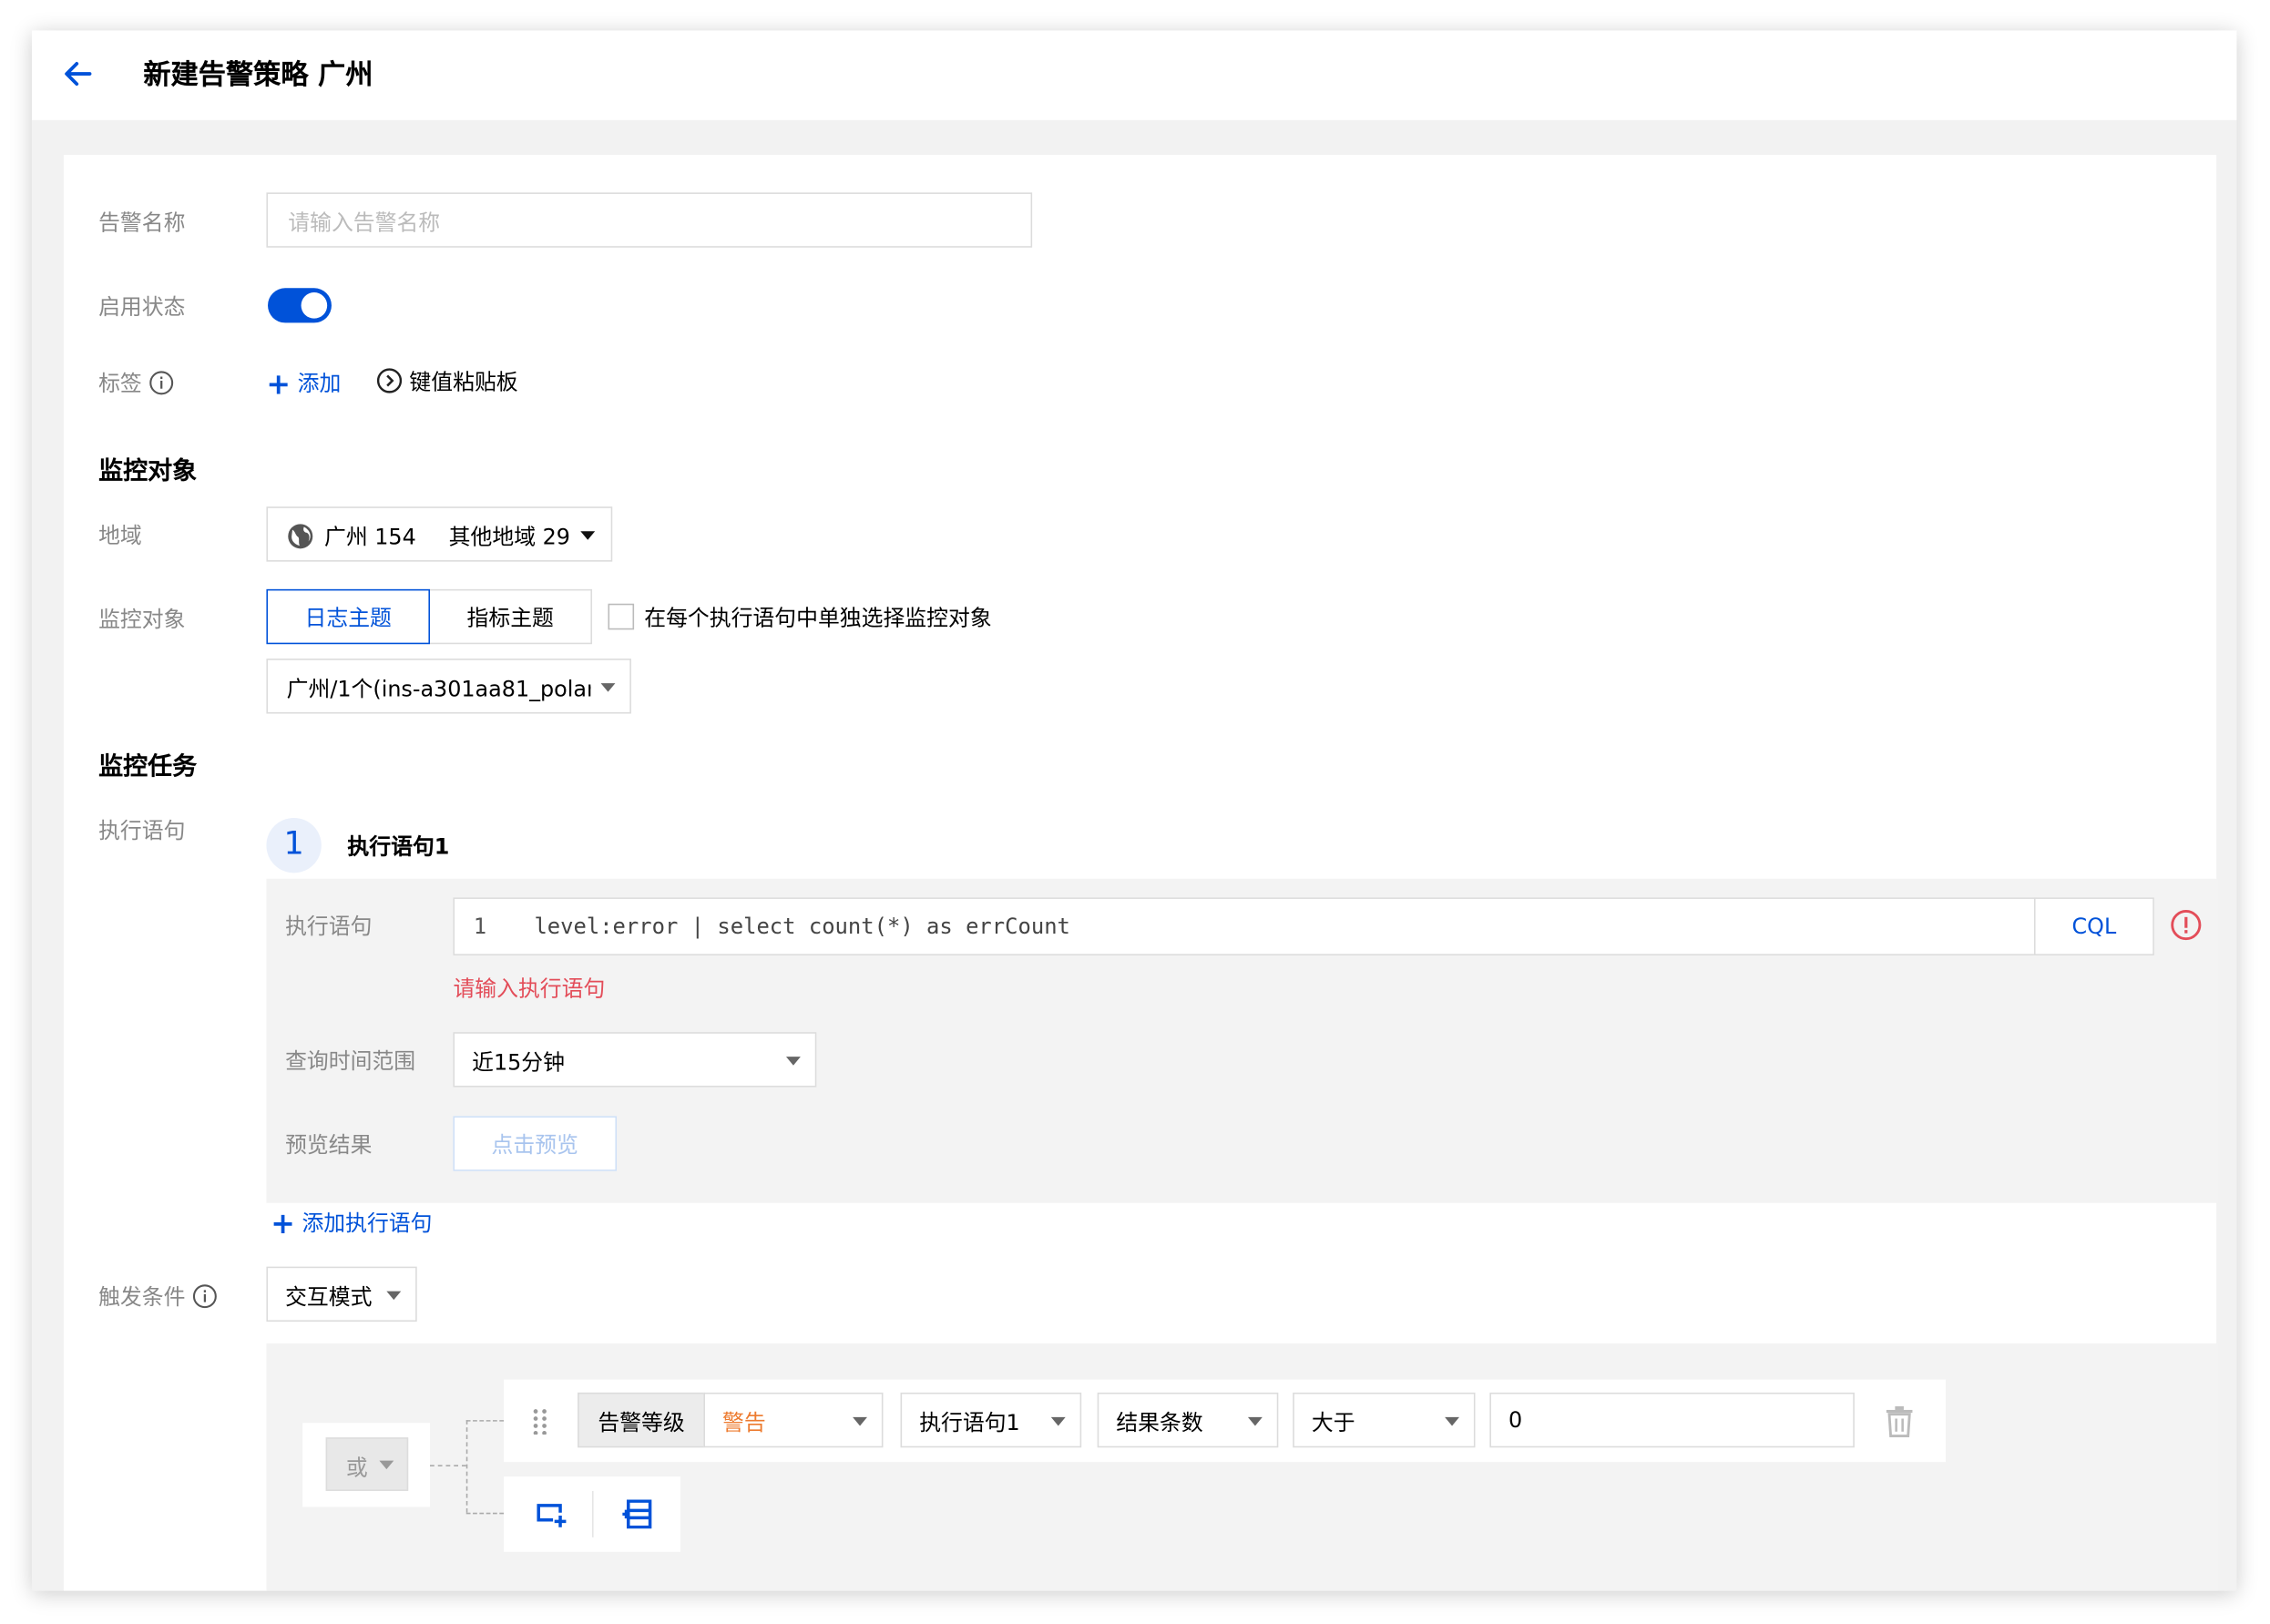  What do you see at coordinates (744, 1422) in the screenshot?
I see `alert-level-value: 警告` at bounding box center [744, 1422].